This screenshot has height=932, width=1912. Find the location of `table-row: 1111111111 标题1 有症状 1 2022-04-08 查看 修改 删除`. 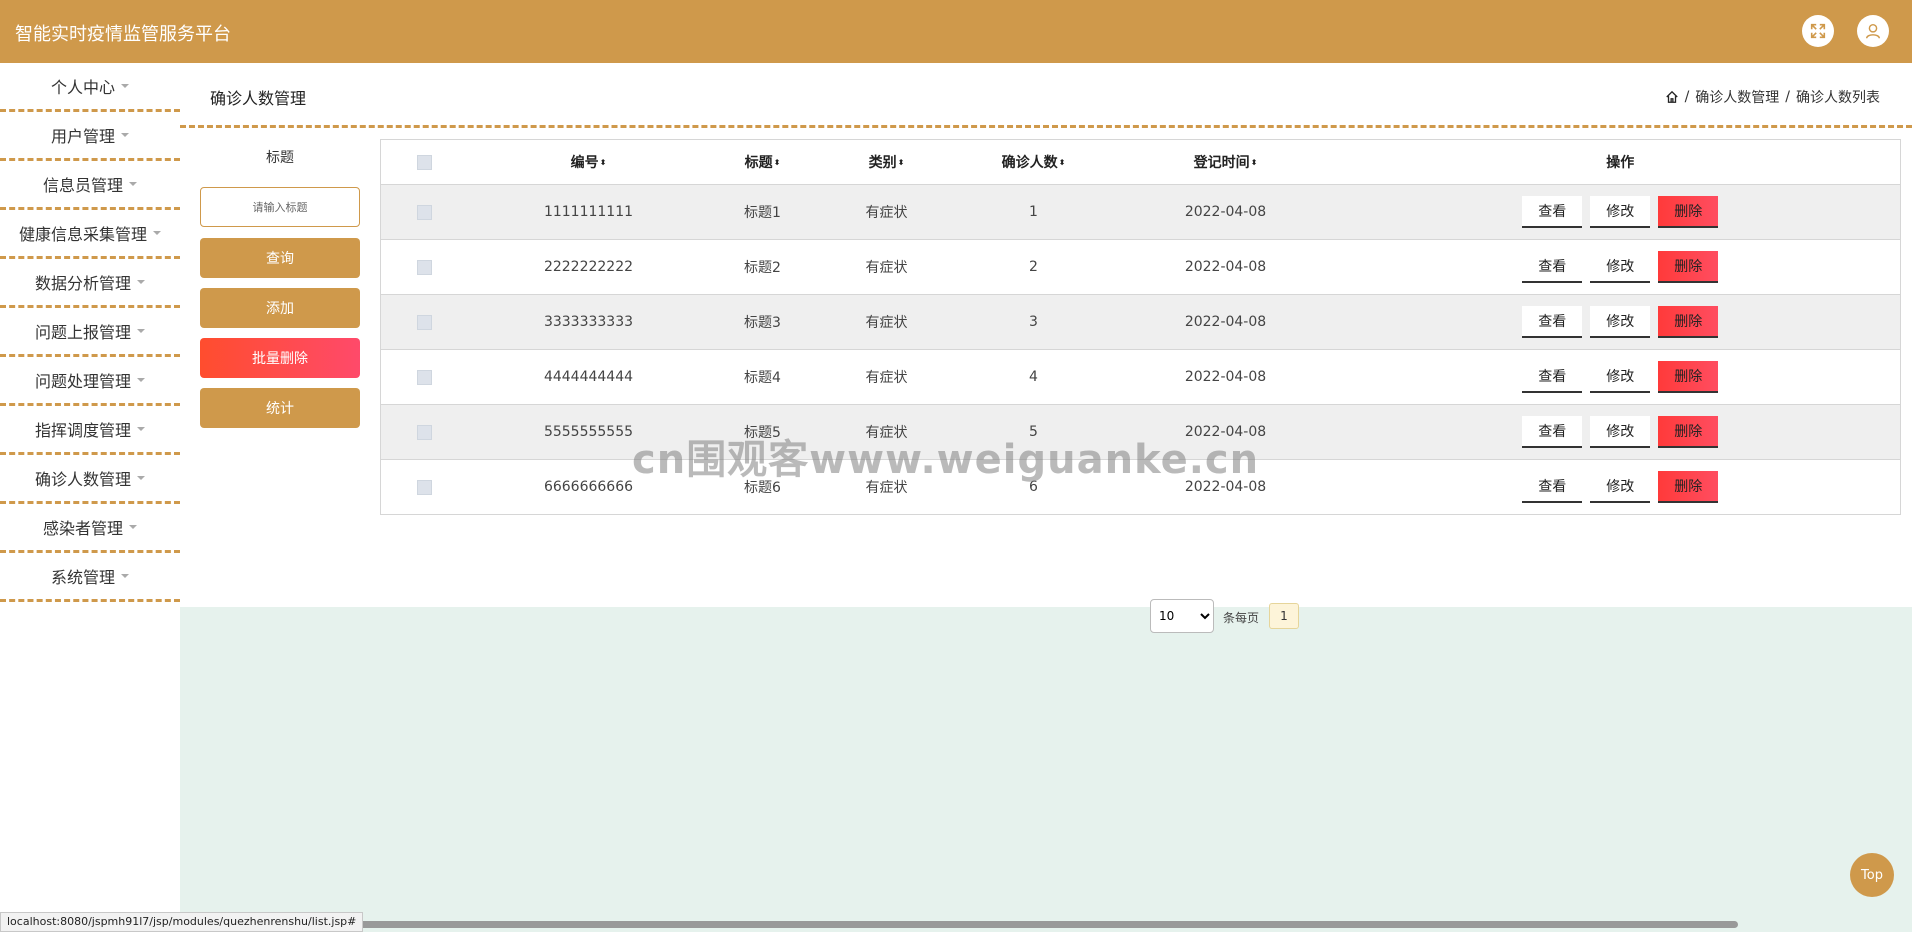

table-row: 1111111111 标题1 有症状 1 2022-04-08 查看 修改 删除 is located at coordinates (1140, 212).